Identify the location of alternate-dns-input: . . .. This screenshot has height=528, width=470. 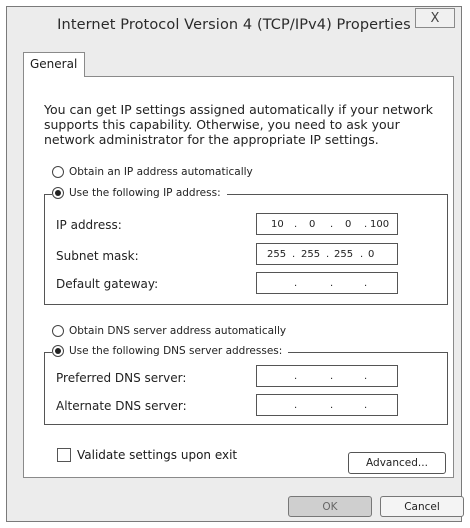
(327, 405).